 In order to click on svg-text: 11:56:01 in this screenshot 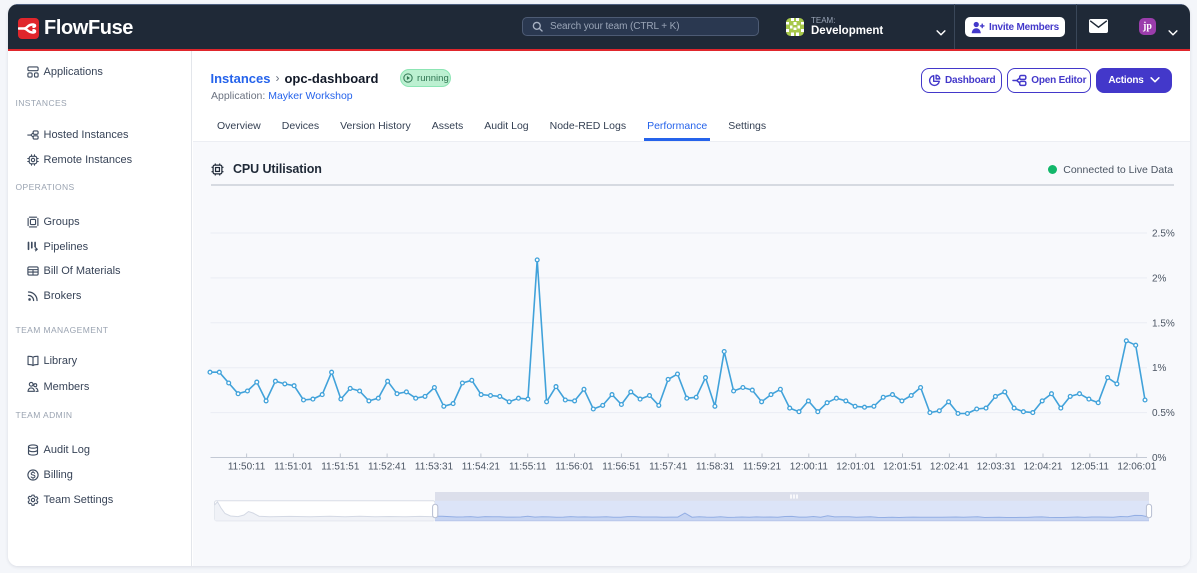, I will do `click(574, 467)`.